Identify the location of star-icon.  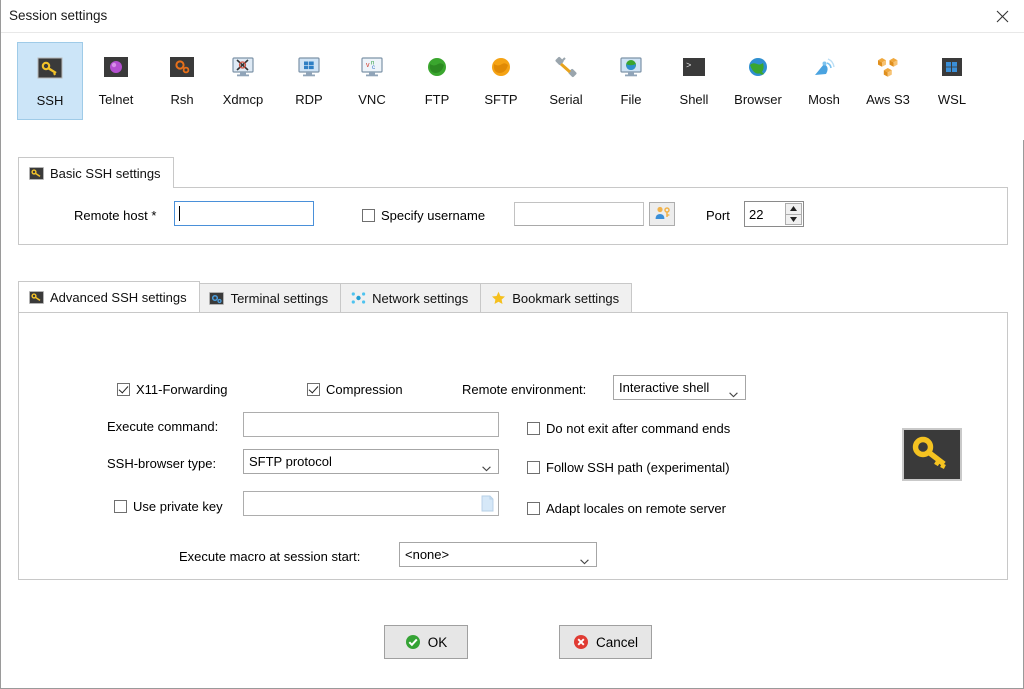
(498, 298).